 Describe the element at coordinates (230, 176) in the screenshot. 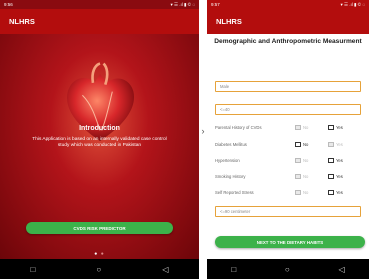

I see `question-label: Smoking History` at that location.